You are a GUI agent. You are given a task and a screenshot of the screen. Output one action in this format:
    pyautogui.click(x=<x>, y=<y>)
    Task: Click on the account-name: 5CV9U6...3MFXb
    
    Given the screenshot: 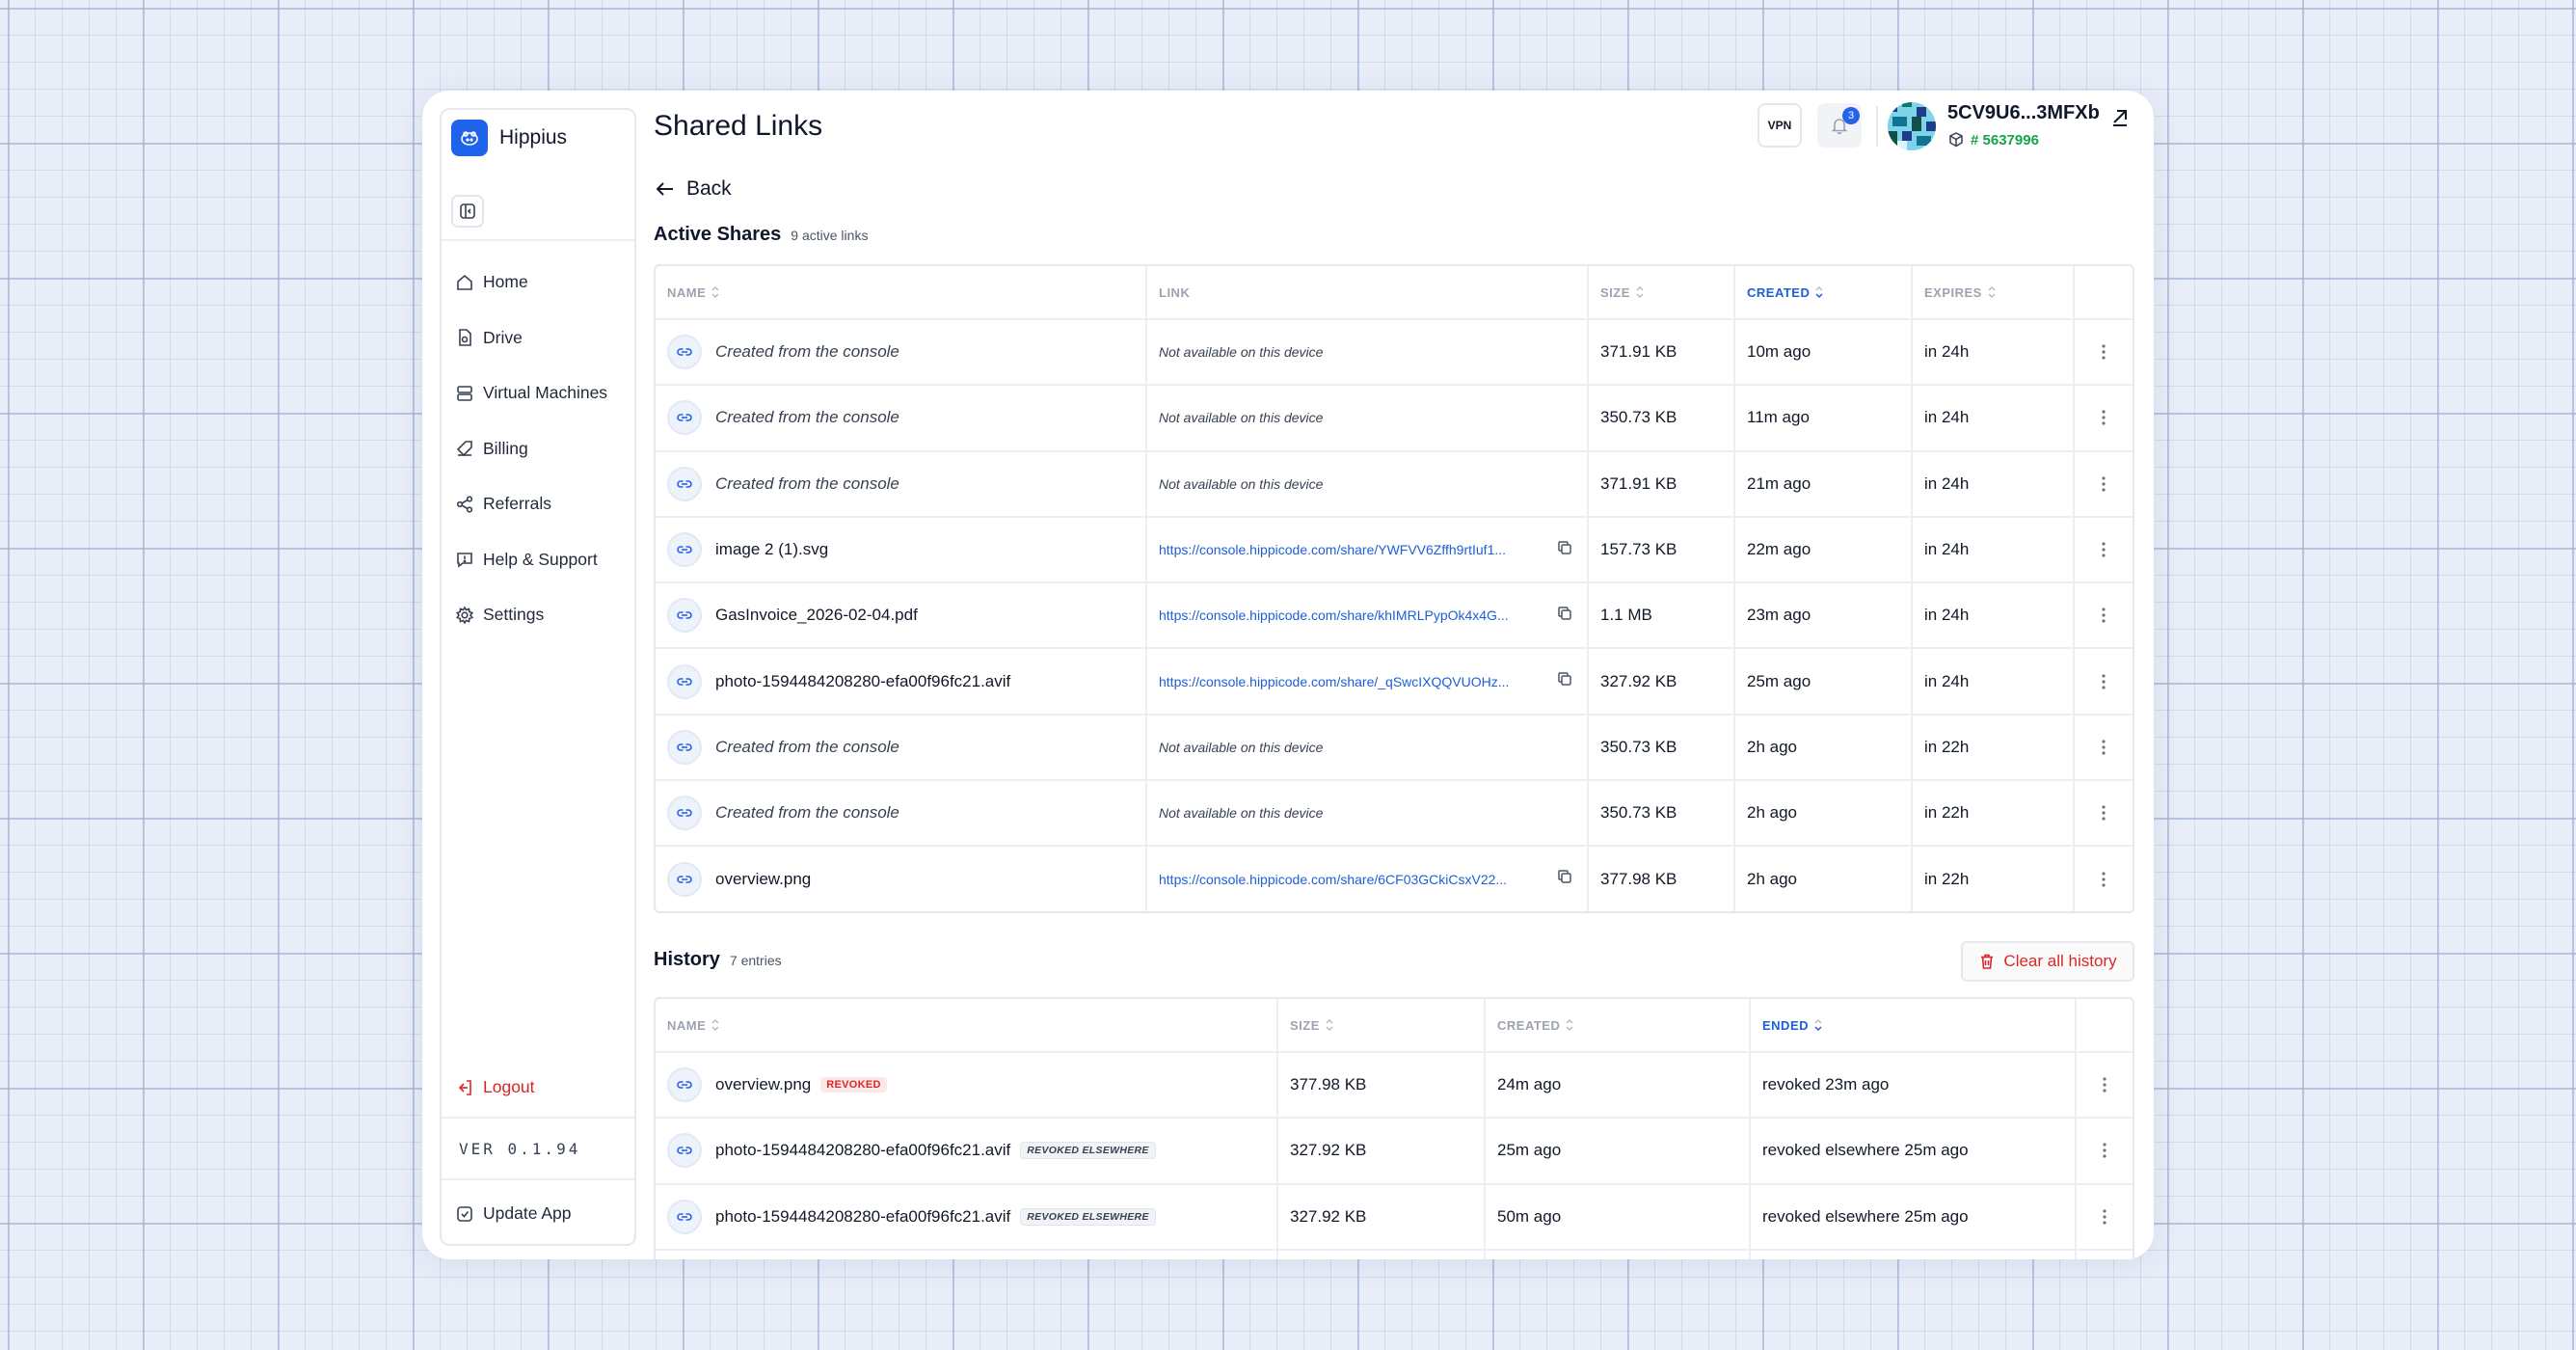 What is the action you would take?
    pyautogui.click(x=2024, y=112)
    